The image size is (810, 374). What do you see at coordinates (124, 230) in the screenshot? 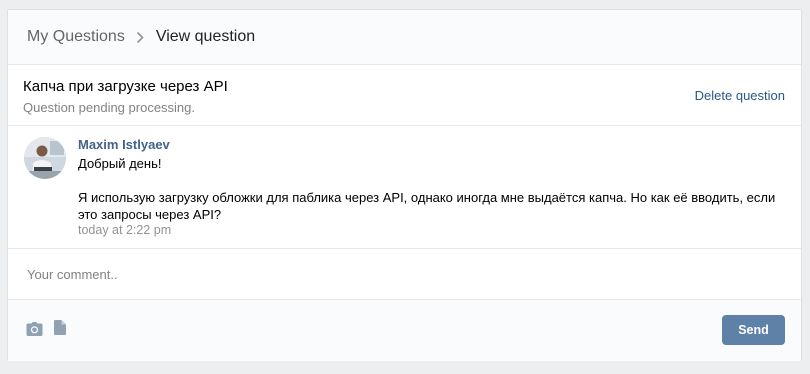
I see `post-timestamp: today at 2:22 pm` at bounding box center [124, 230].